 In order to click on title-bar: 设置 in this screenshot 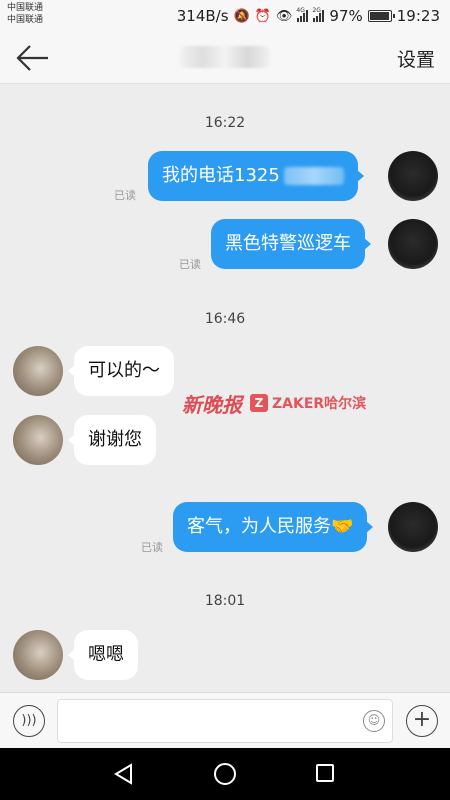, I will do `click(225, 58)`.